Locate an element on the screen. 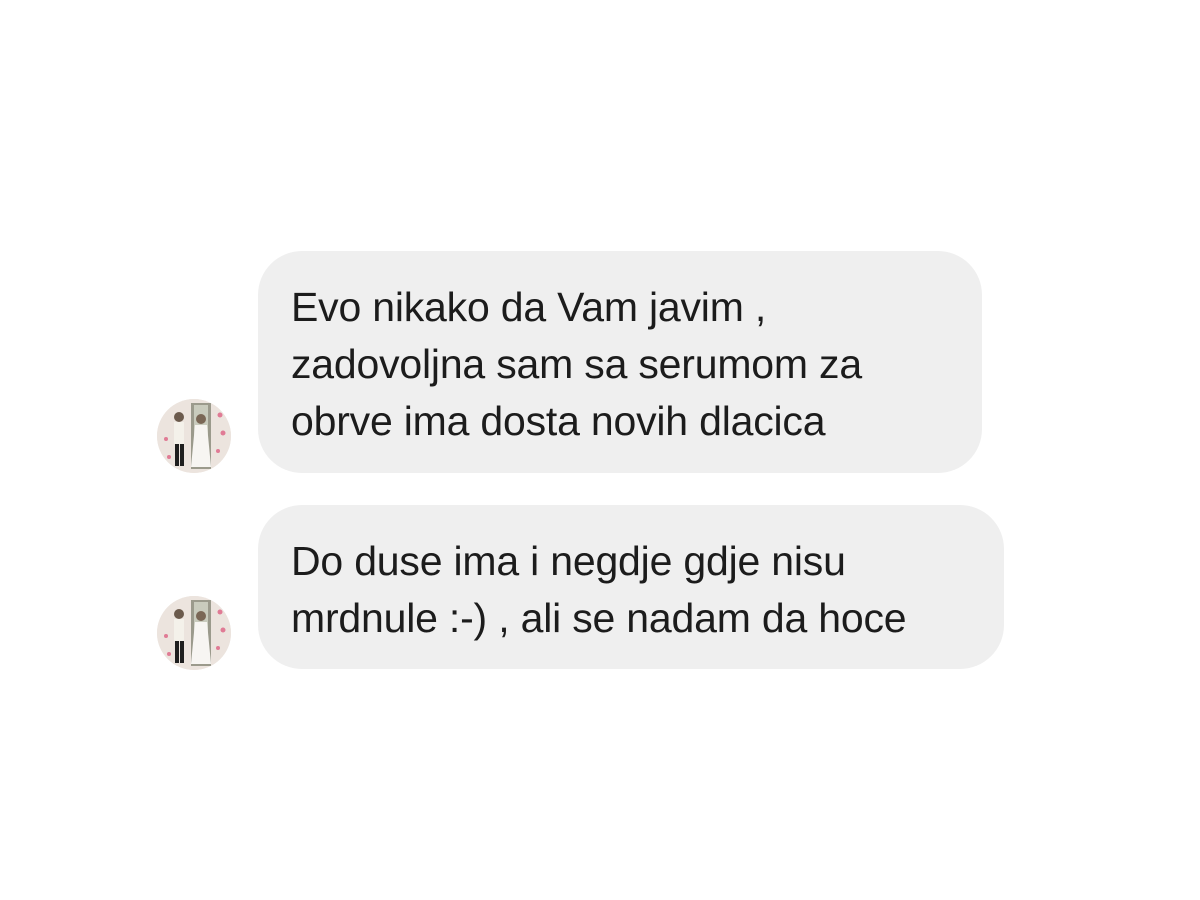  message-text-line: obrve ima dosta novih dlacica is located at coordinates (558, 421).